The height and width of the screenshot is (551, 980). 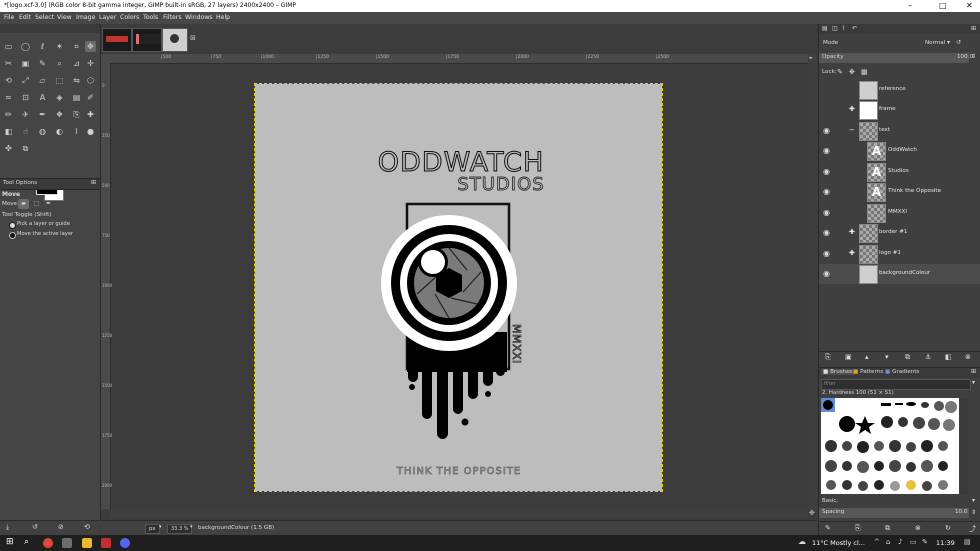 I want to click on perspective-icon: ⬚, so click(x=59, y=80).